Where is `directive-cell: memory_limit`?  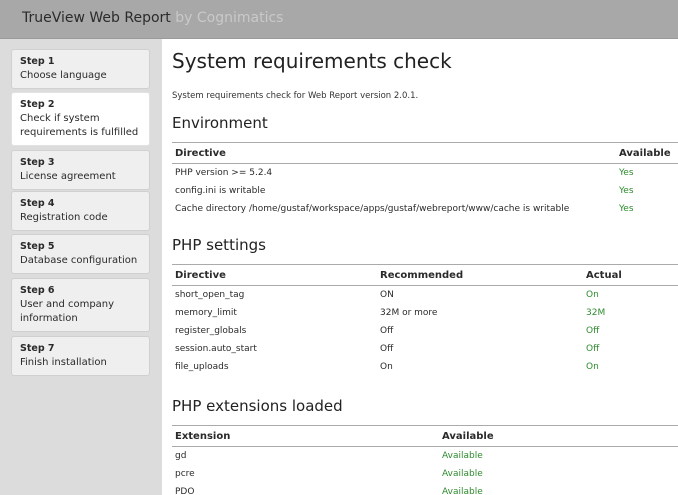
directive-cell: memory_limit is located at coordinates (206, 313).